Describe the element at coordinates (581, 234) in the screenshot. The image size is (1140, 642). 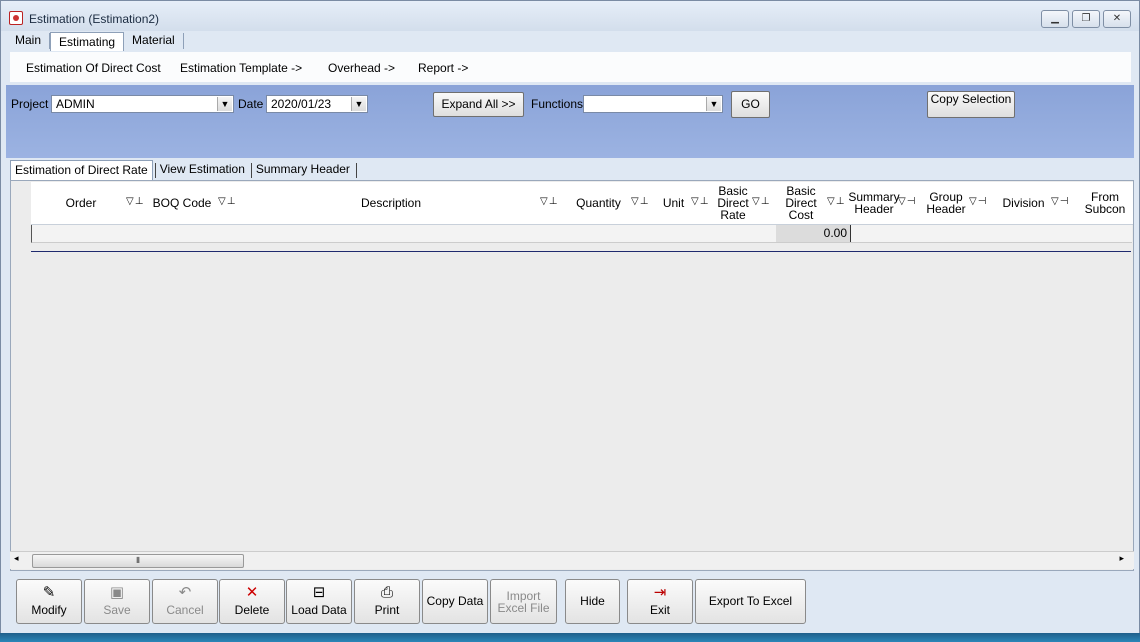
I see `summary-row: 0.00` at that location.